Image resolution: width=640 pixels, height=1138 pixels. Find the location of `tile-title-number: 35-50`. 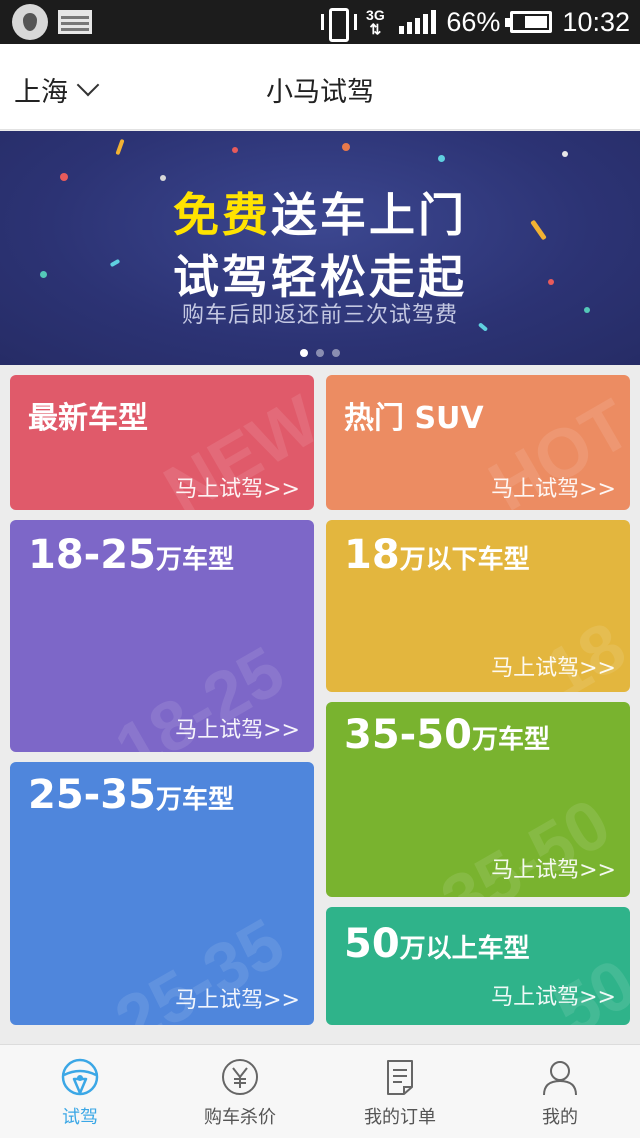

tile-title-number: 35-50 is located at coordinates (408, 735).